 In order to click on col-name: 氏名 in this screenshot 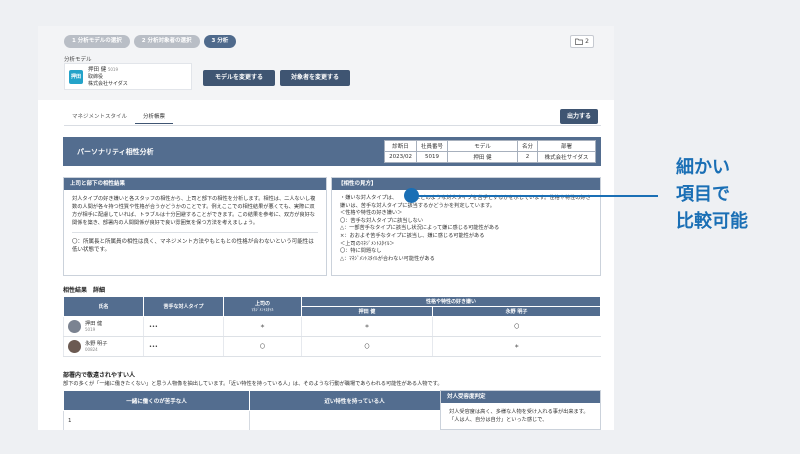, I will do `click(103, 306)`.